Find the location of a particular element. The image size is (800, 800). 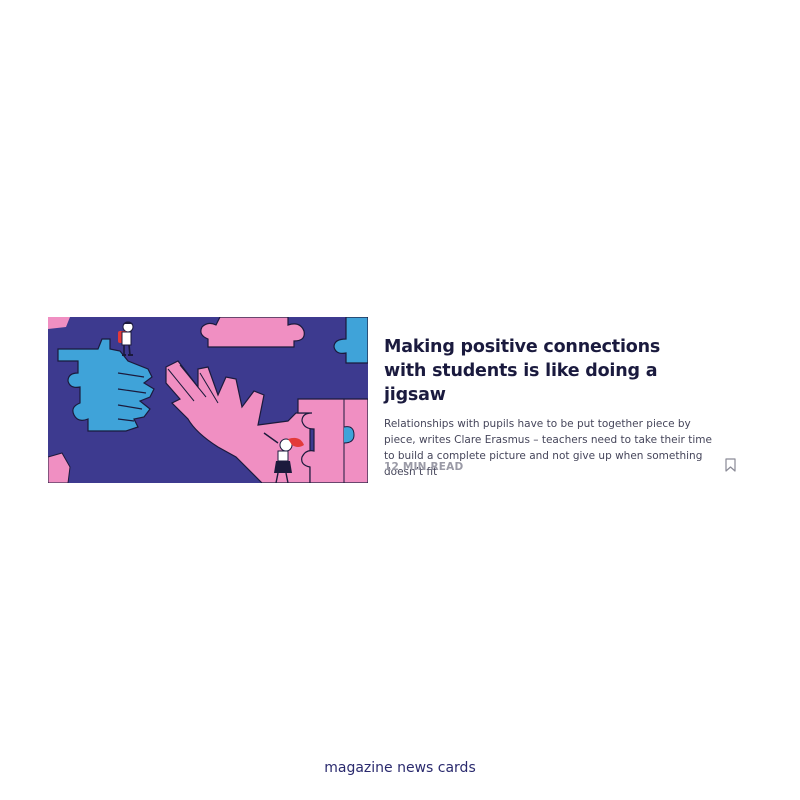

card-illustration is located at coordinates (208, 400).